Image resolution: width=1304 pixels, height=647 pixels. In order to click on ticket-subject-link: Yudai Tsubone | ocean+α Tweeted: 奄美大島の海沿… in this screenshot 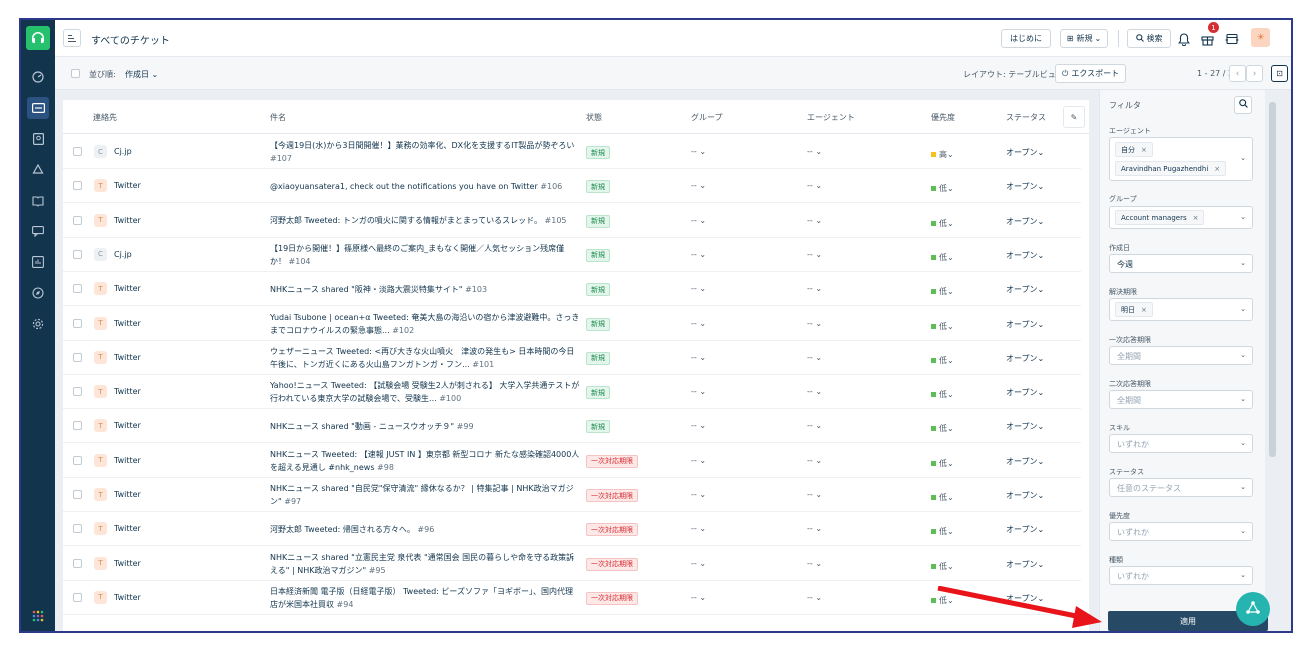, I will do `click(425, 324)`.